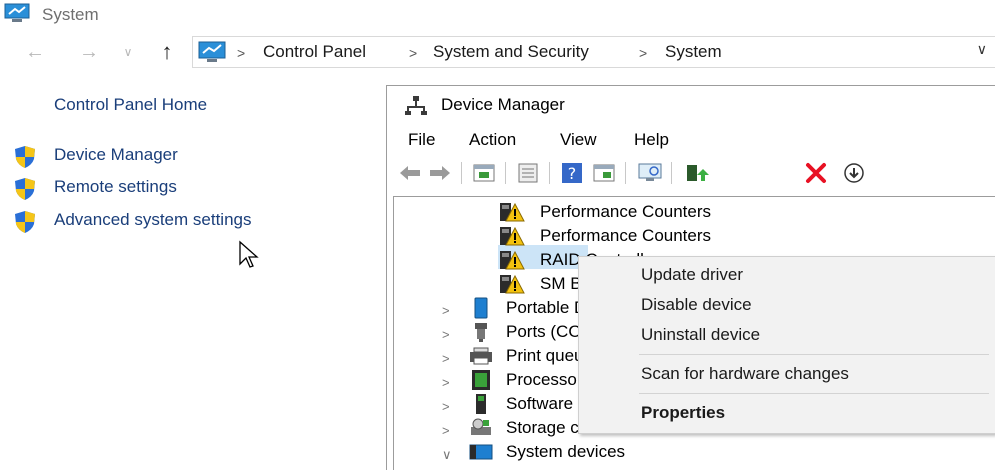 The image size is (995, 470). Describe the element at coordinates (89, 52) in the screenshot. I see `forward-arrow-icon: →` at that location.